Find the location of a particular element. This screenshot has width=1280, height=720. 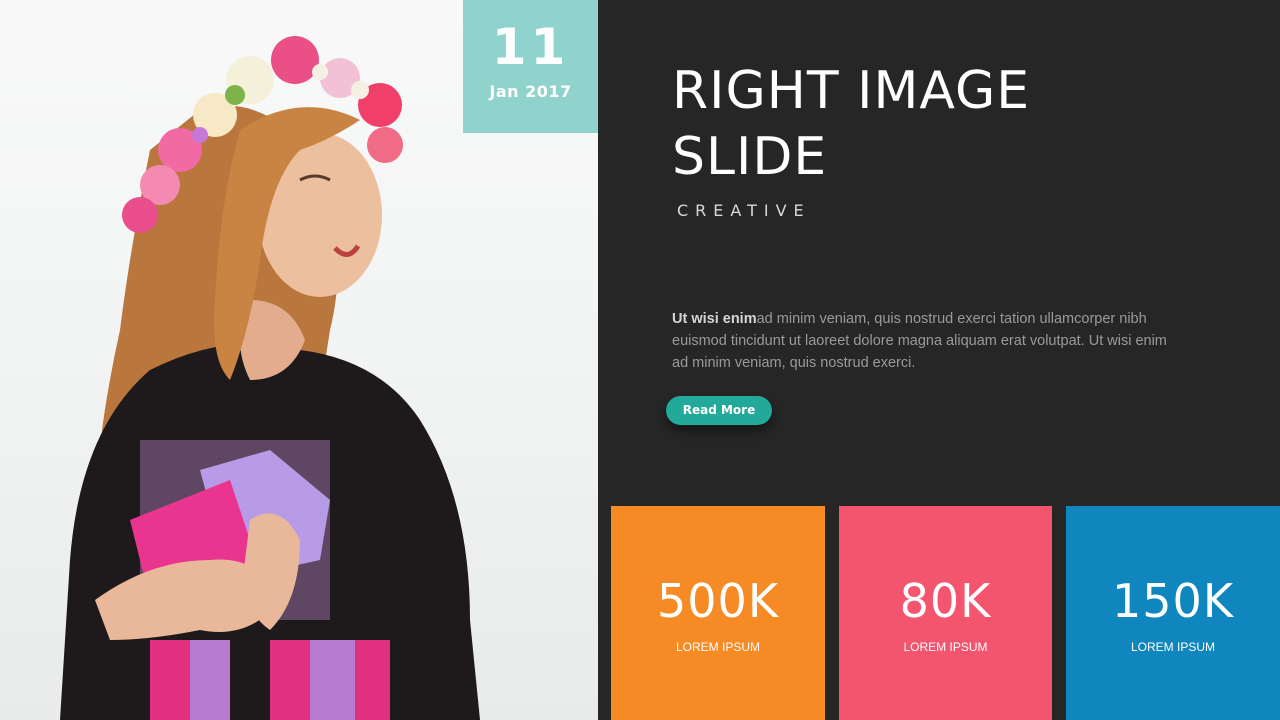

stat-card-1: 500K LOREM IPSUM is located at coordinates (718, 613).